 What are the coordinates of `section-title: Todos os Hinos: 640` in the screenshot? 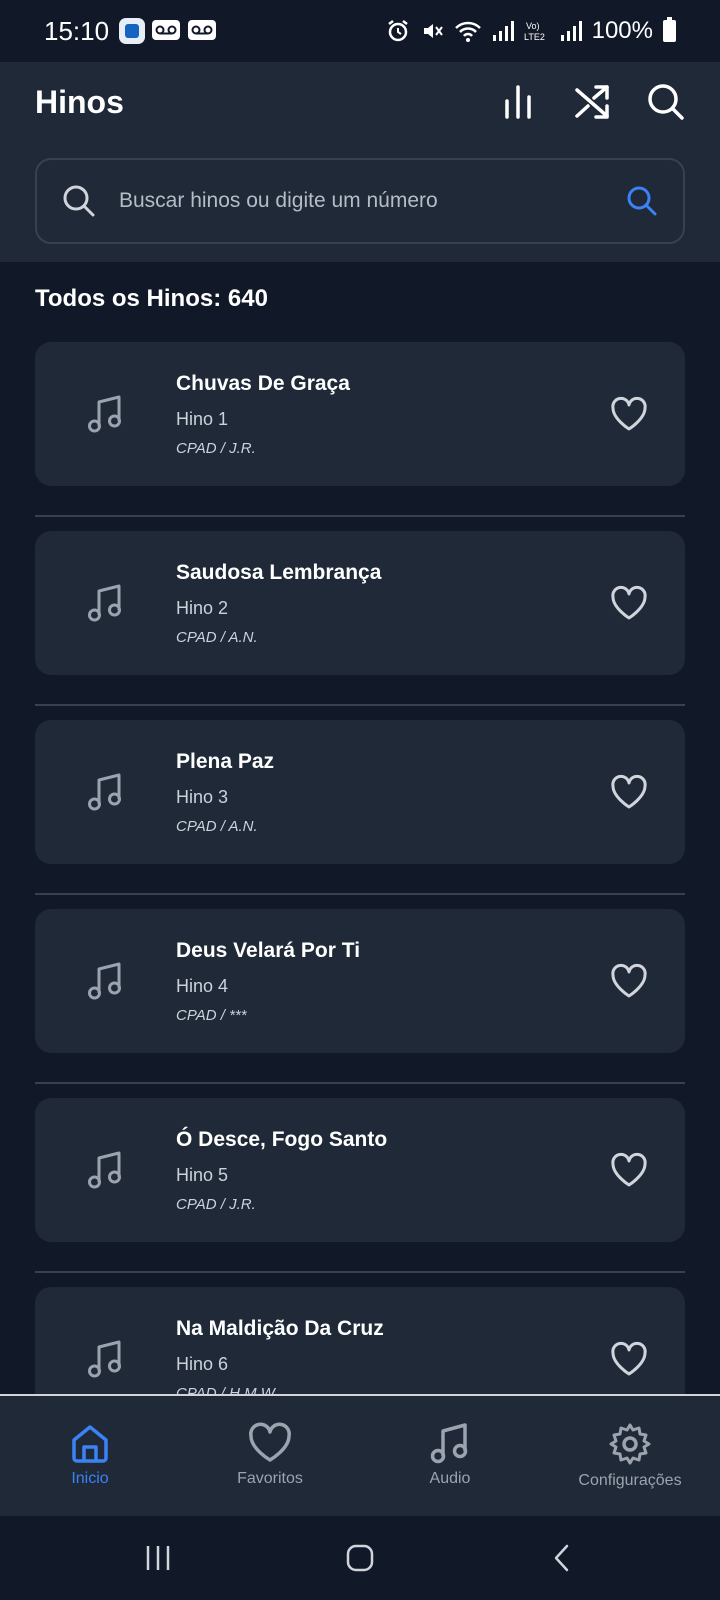 It's located at (151, 298).